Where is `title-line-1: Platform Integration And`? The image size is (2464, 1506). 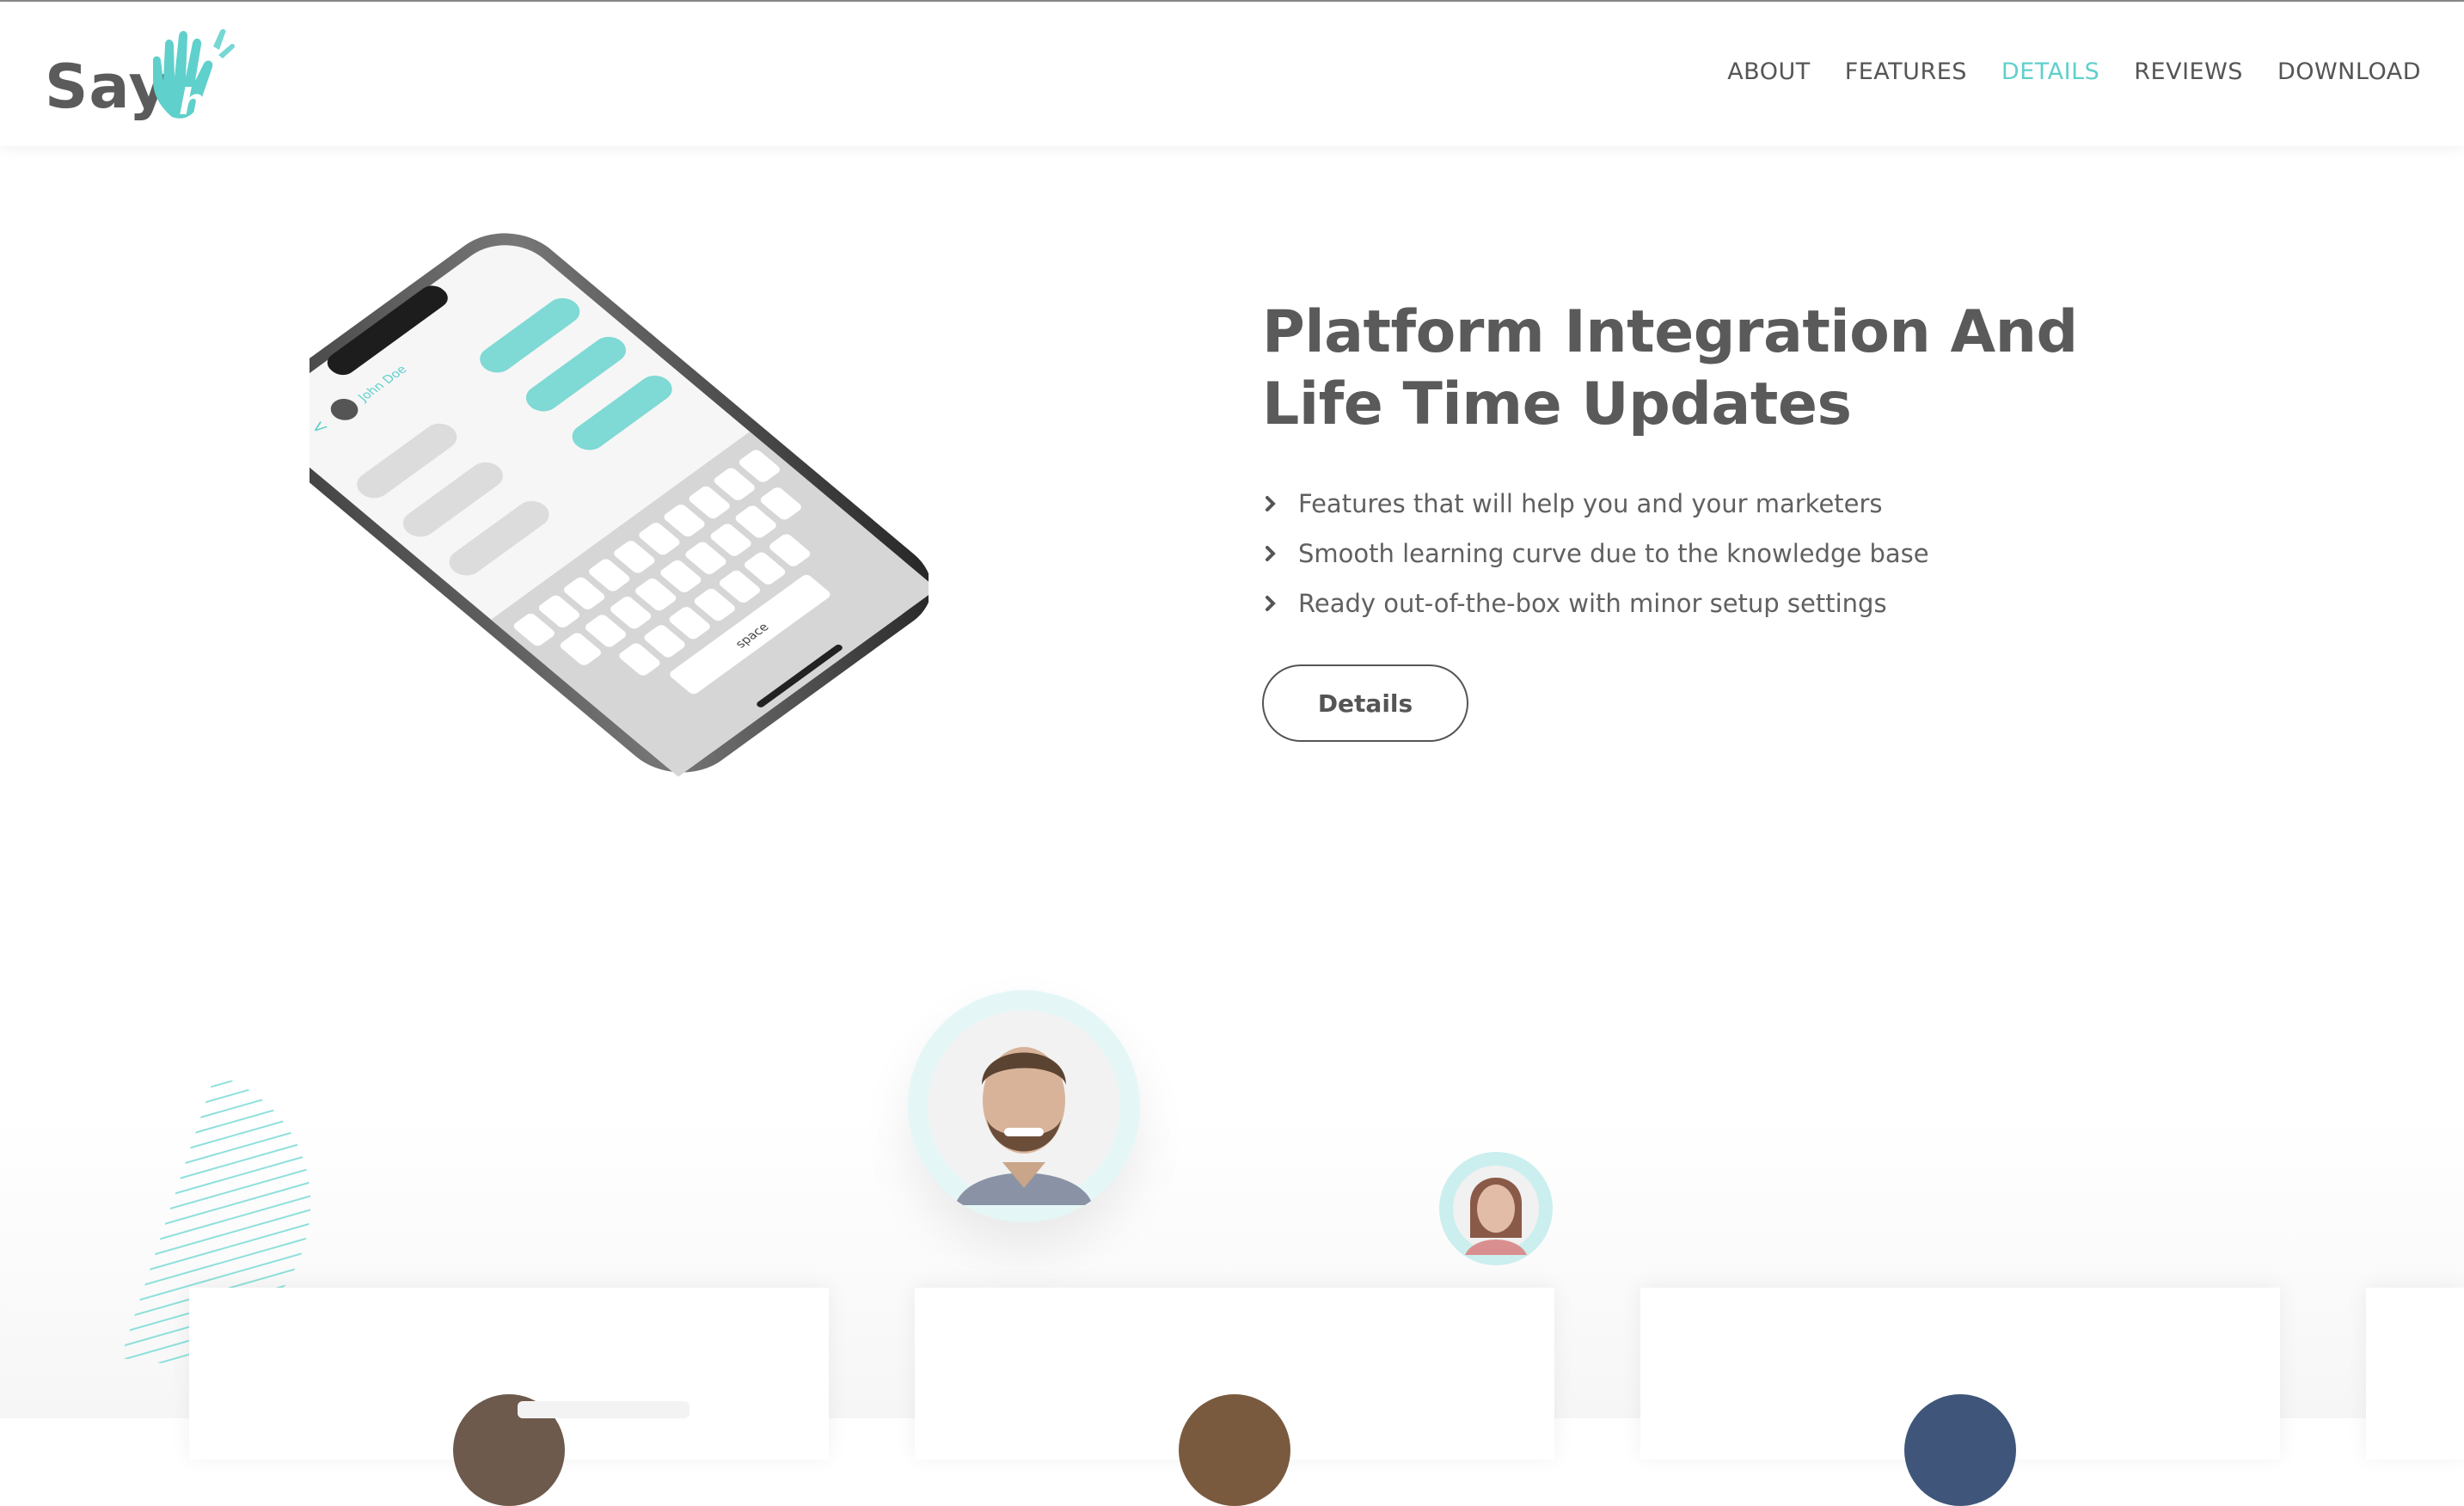 title-line-1: Platform Integration And is located at coordinates (1670, 332).